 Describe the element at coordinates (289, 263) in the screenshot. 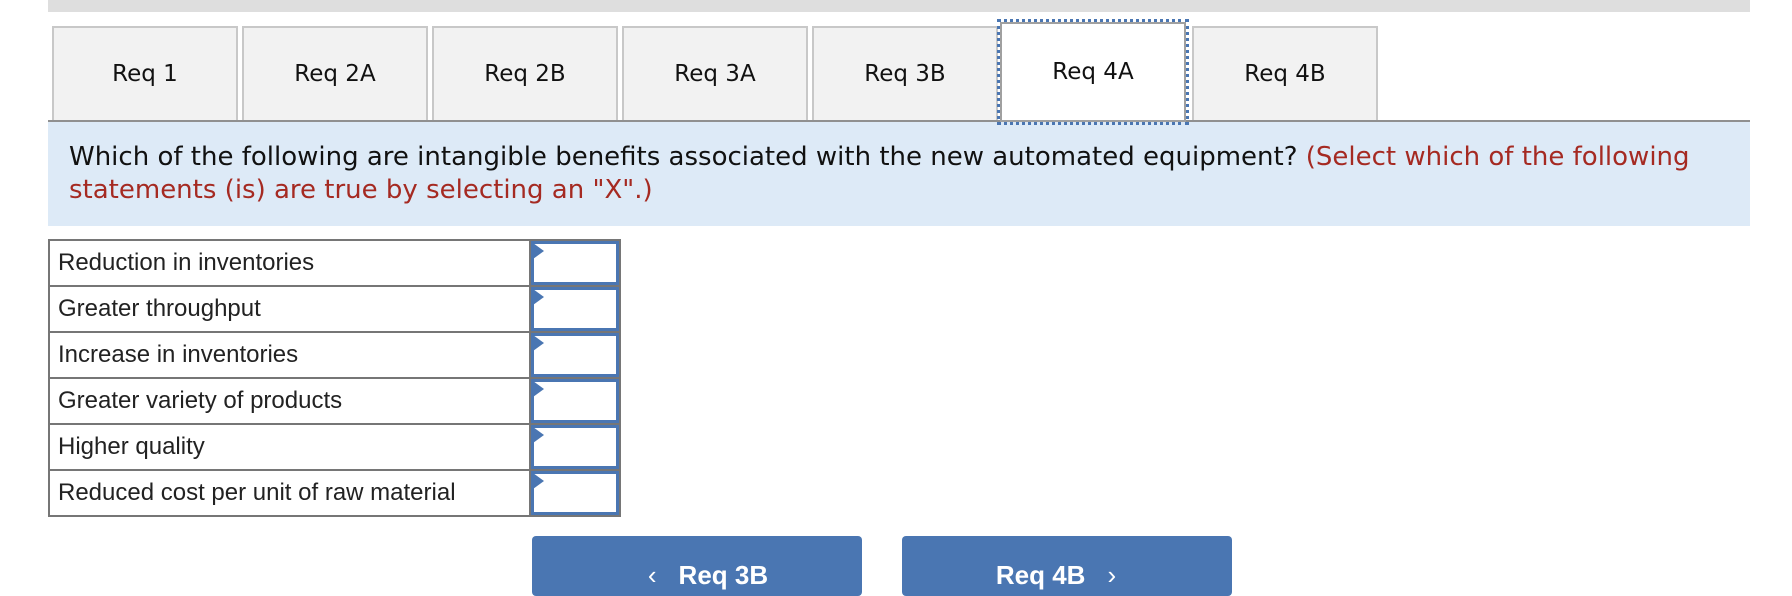

I see `statement-label: Reduction in inventories` at that location.